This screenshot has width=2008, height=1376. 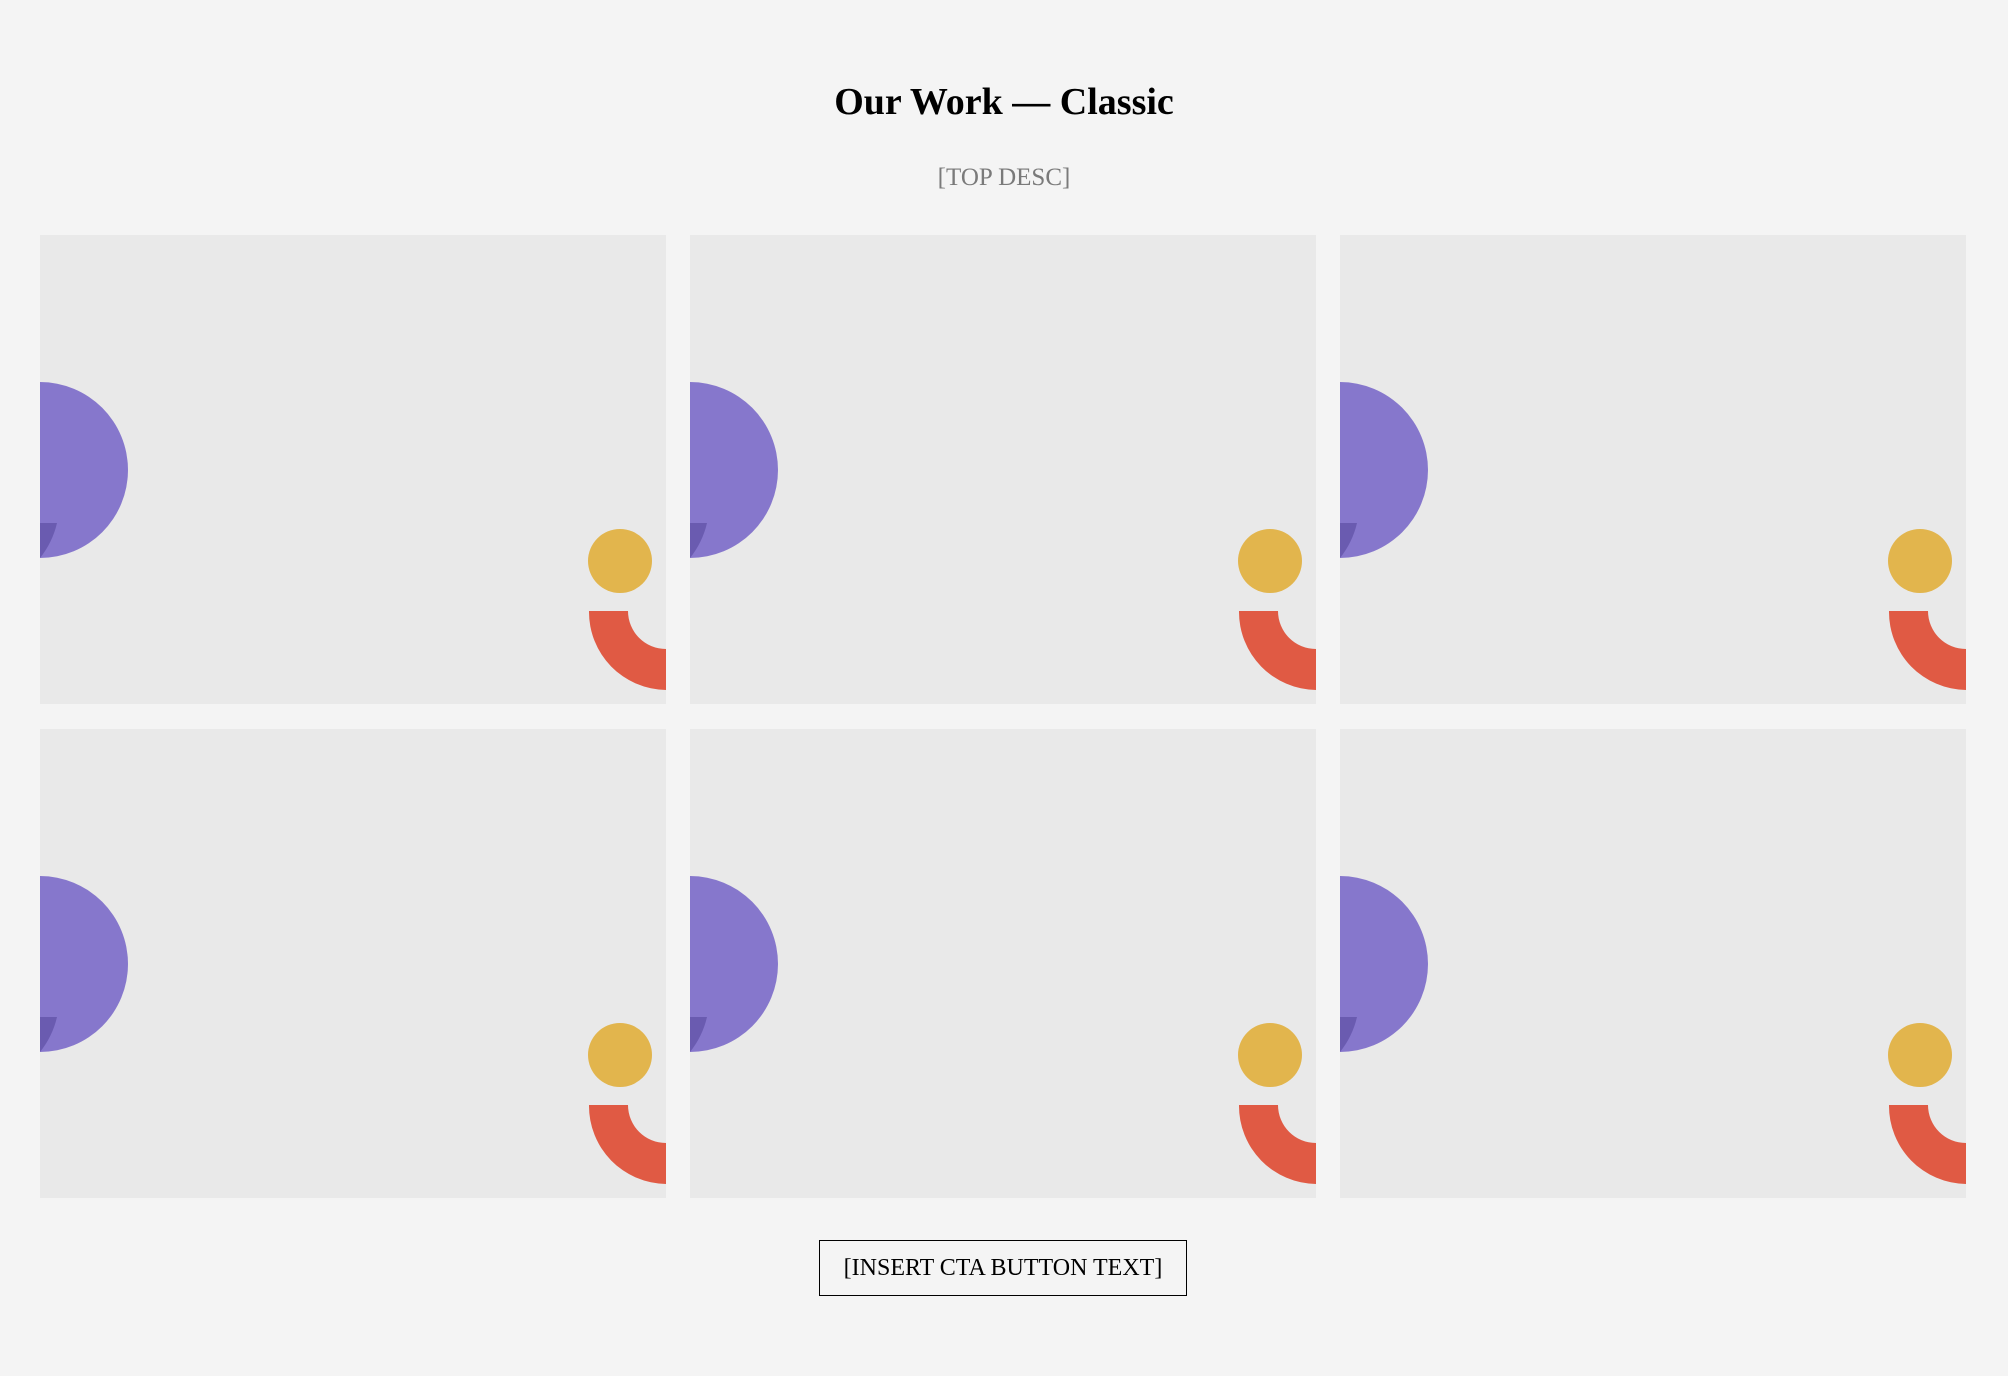 What do you see at coordinates (1004, 102) in the screenshot?
I see `page-title: Our Work — Classic` at bounding box center [1004, 102].